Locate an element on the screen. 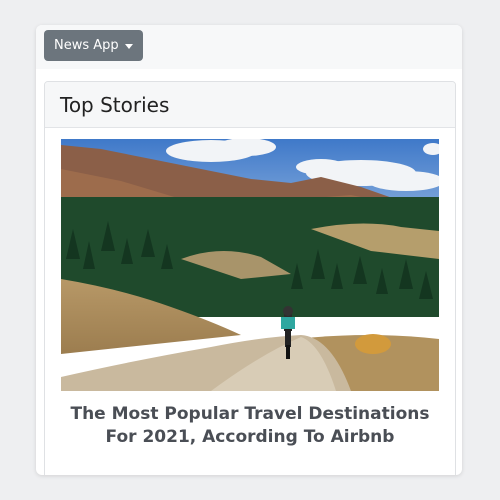 The height and width of the screenshot is (500, 500). panel-header: Top Stories is located at coordinates (250, 105).